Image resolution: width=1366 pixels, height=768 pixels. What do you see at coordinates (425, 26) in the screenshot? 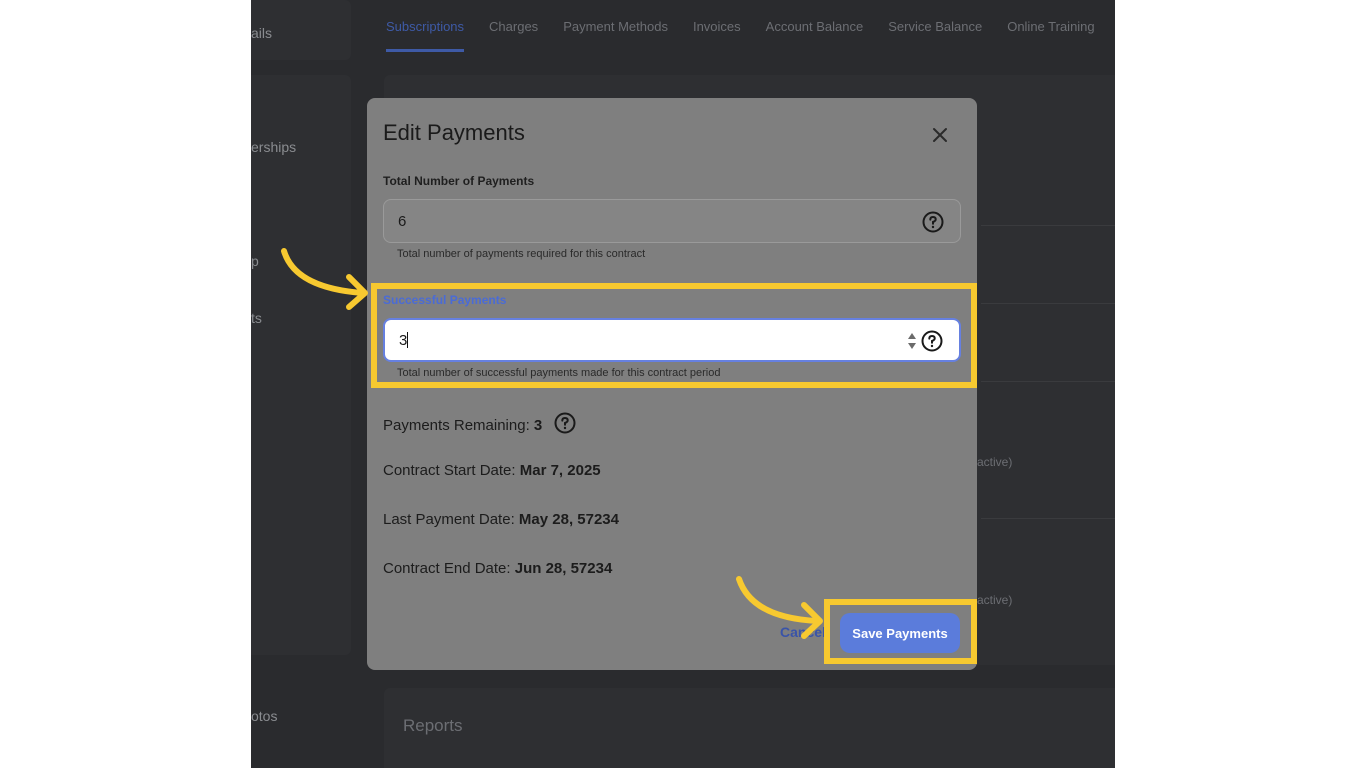
I see `tab-subscriptions: Subscriptions` at bounding box center [425, 26].